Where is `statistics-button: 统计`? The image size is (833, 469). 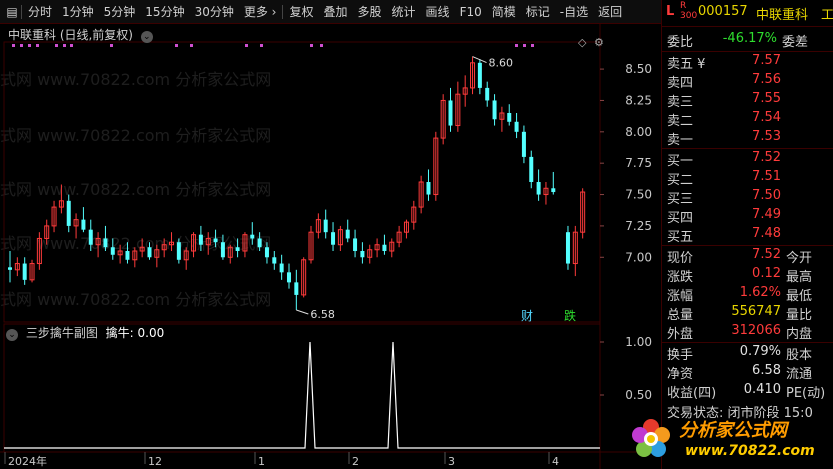
statistics-button: 统计 is located at coordinates (404, 12).